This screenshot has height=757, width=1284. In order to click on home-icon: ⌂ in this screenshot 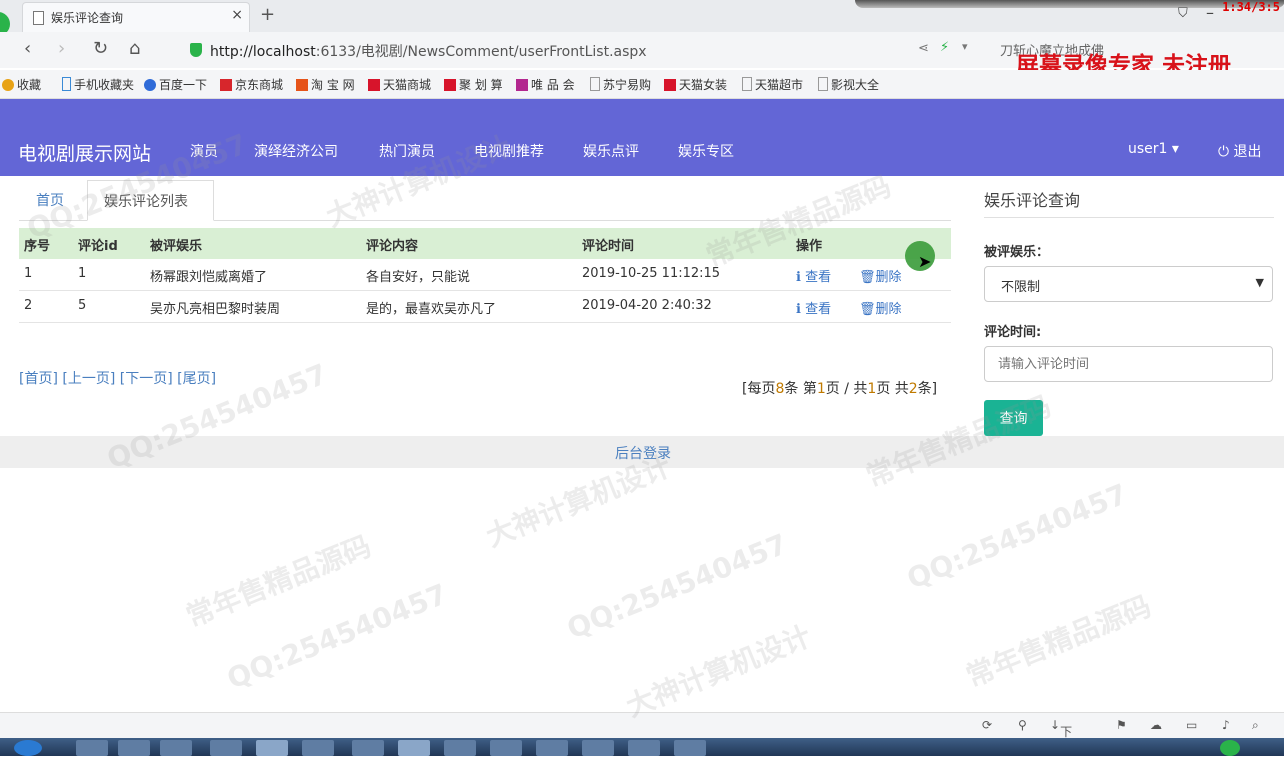, I will do `click(134, 48)`.